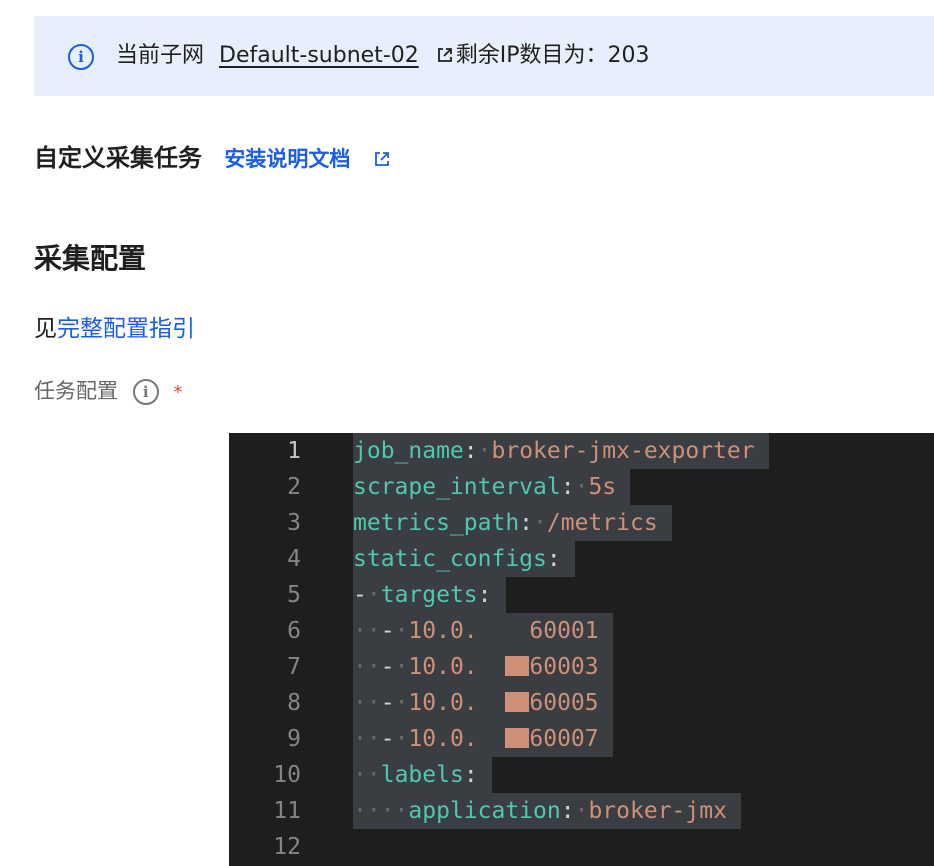  What do you see at coordinates (408, 451) in the screenshot?
I see `yaml-key: job_name` at bounding box center [408, 451].